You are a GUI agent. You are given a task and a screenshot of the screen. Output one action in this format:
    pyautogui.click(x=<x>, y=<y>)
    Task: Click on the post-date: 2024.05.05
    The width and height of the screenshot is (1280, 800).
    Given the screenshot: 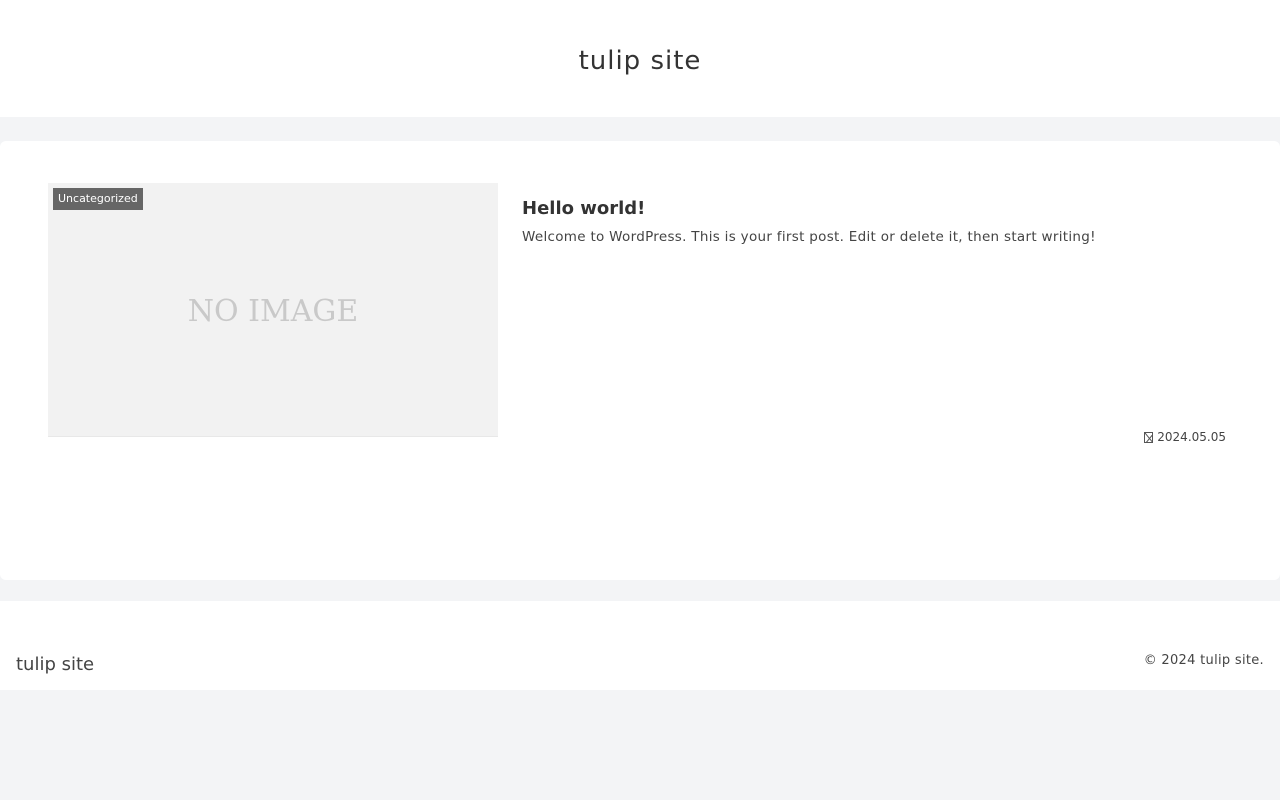 What is the action you would take?
    pyautogui.click(x=1185, y=437)
    